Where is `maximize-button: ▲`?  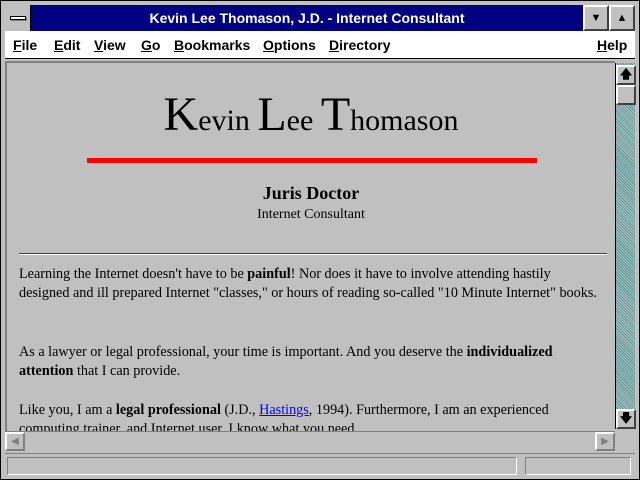 maximize-button: ▲ is located at coordinates (622, 18).